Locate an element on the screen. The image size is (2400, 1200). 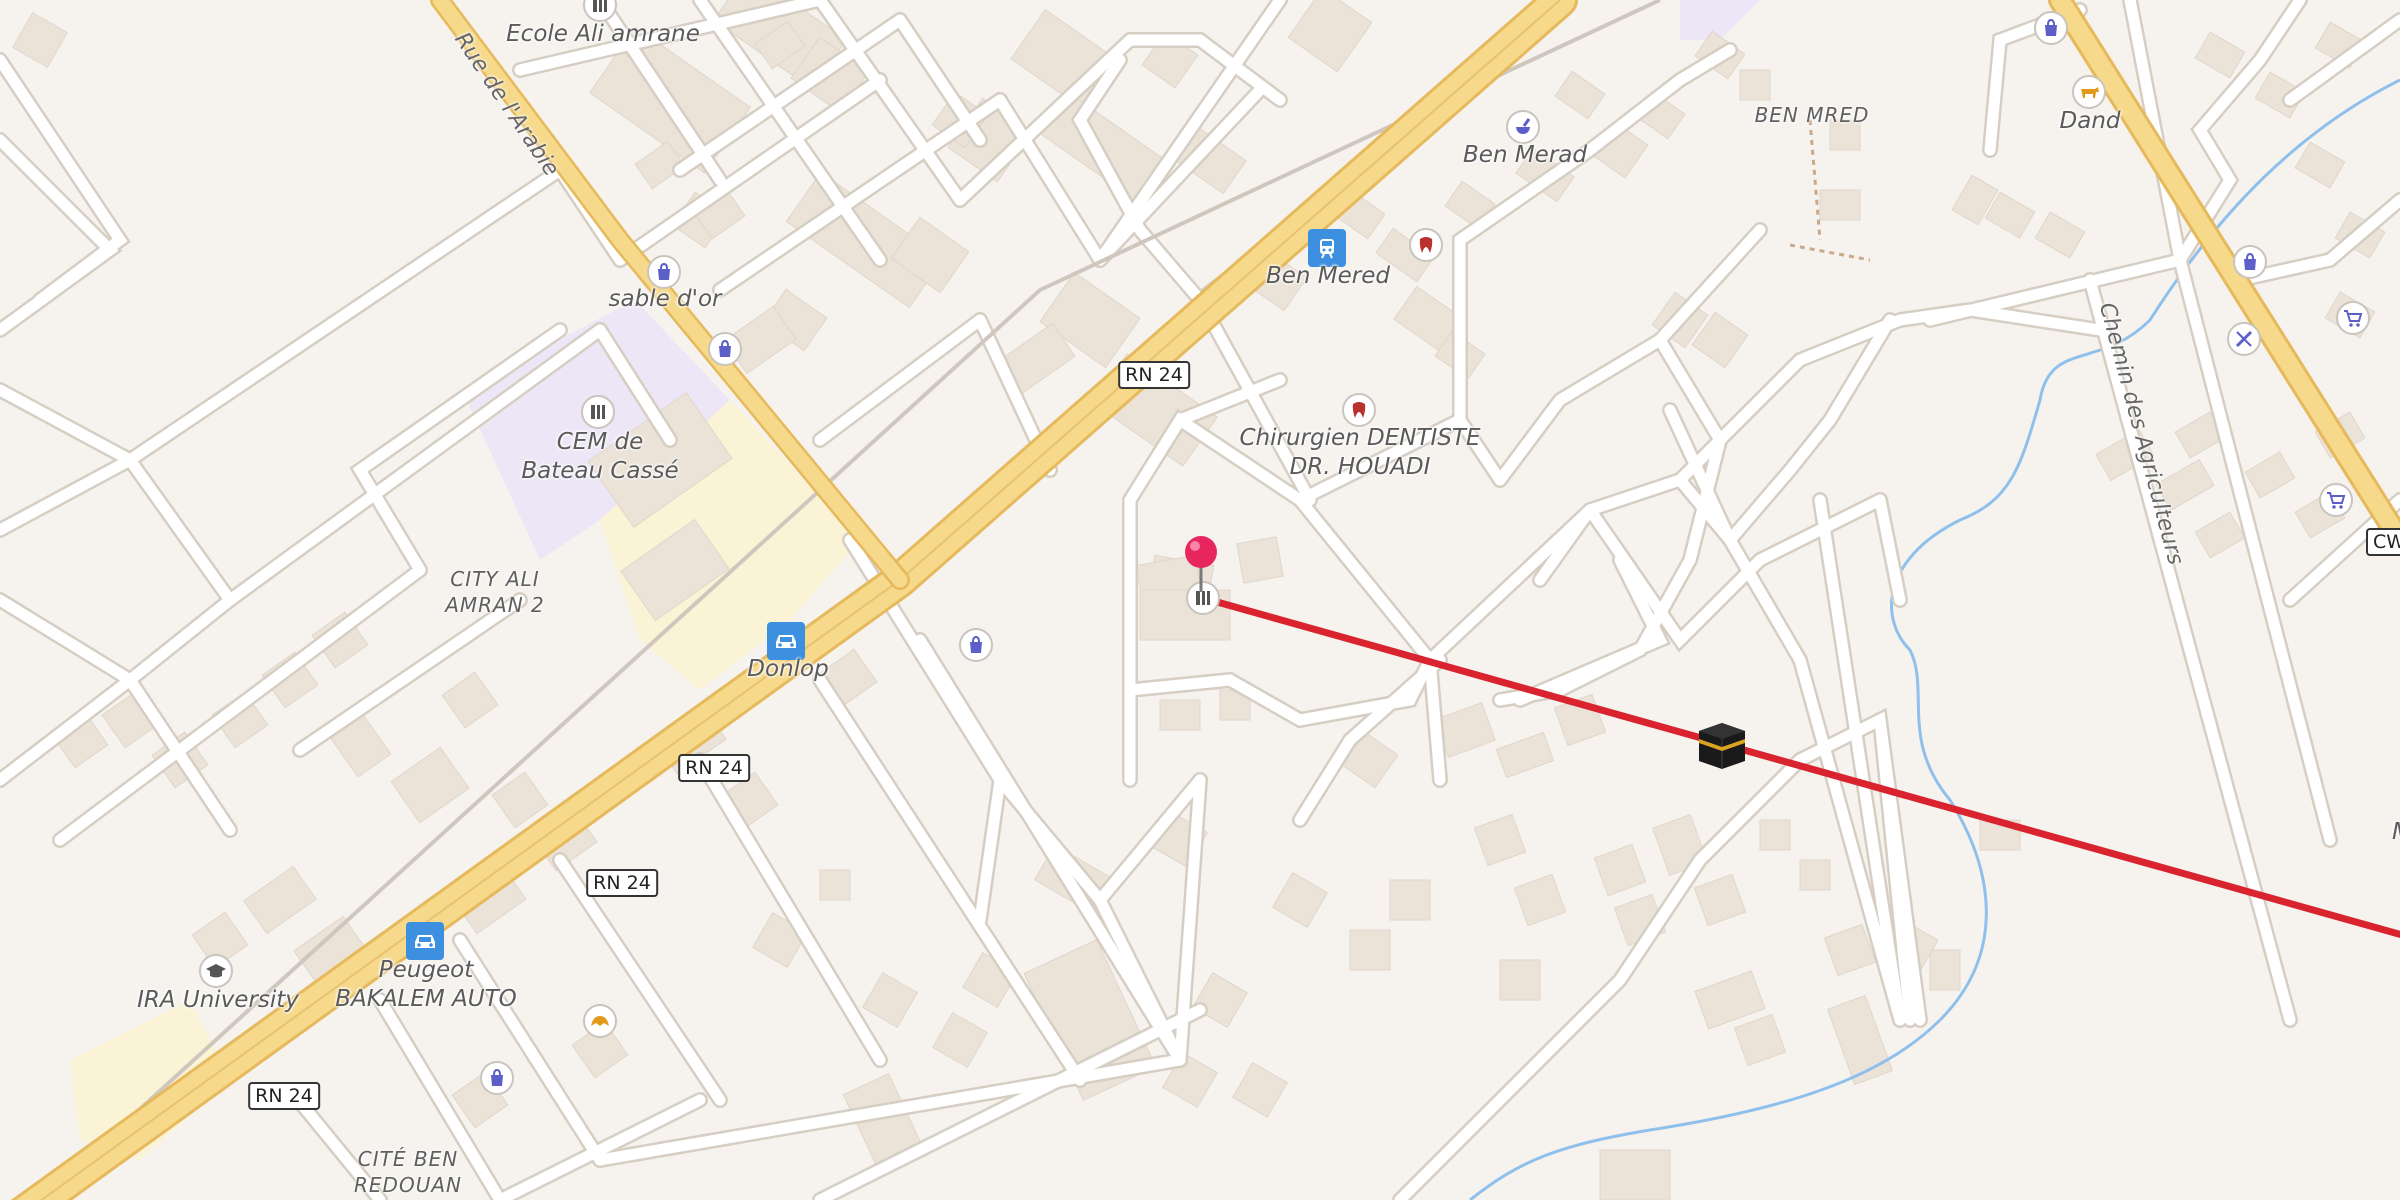
area-label-cite-ben-redouan: CITÉ BEN REDOUAN is located at coordinates (408, 1172).